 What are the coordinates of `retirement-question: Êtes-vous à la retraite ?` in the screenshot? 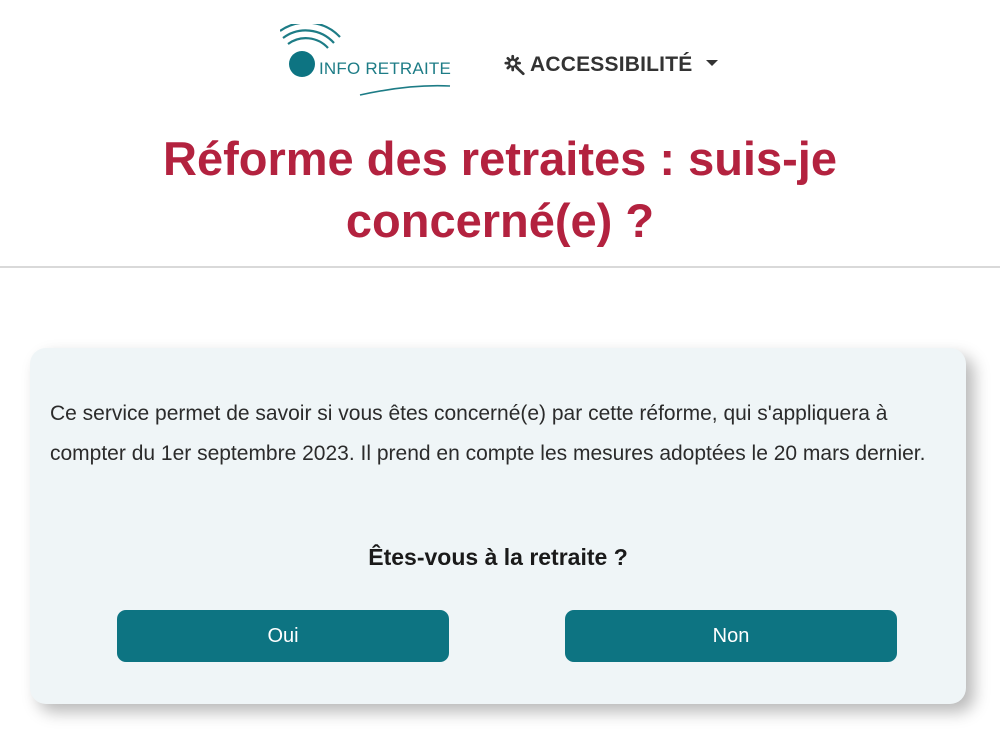 It's located at (498, 557).